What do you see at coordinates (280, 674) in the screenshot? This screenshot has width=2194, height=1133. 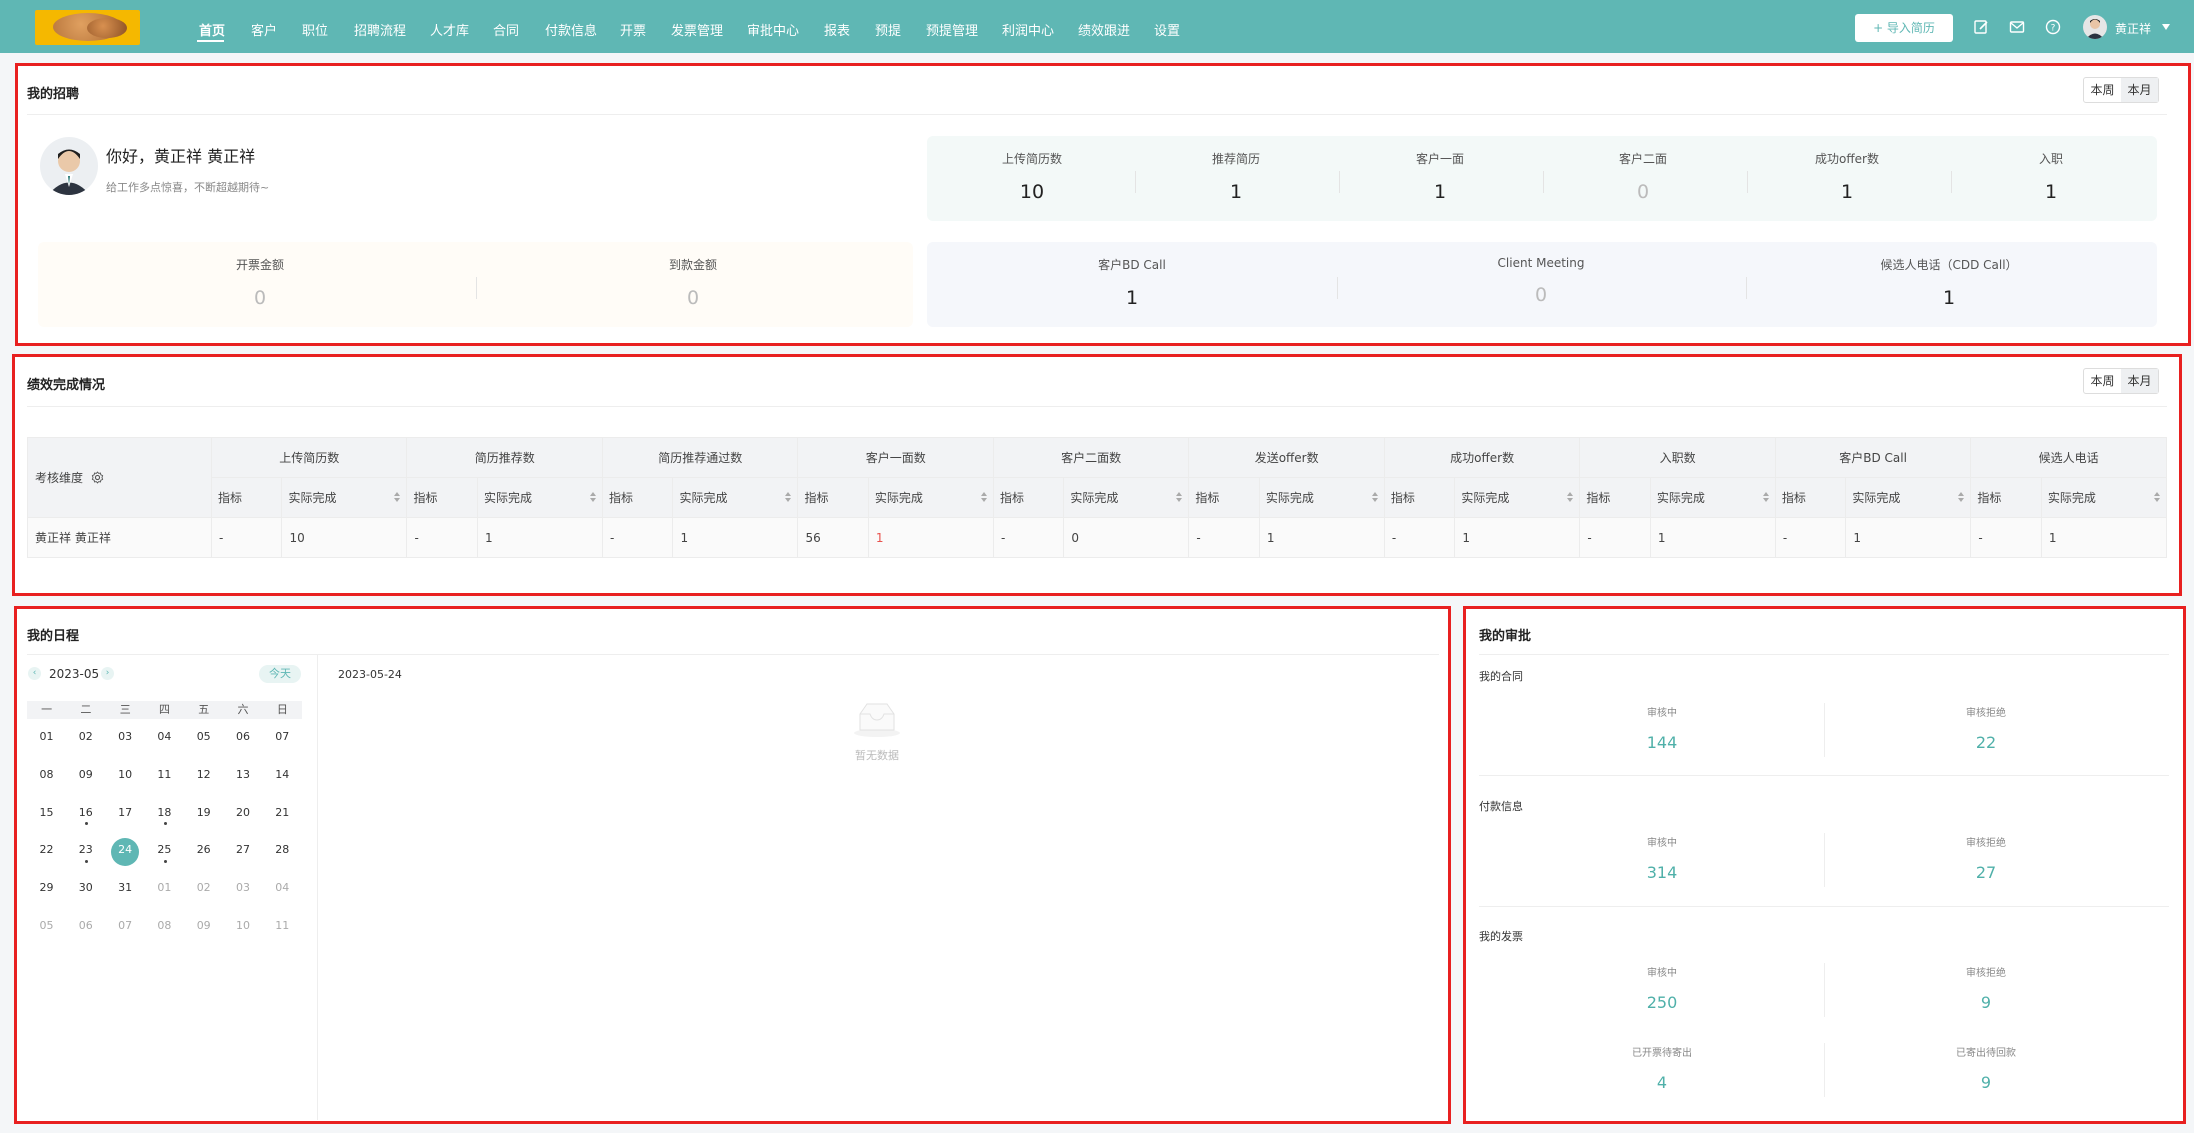 I see `today-button: 今天` at bounding box center [280, 674].